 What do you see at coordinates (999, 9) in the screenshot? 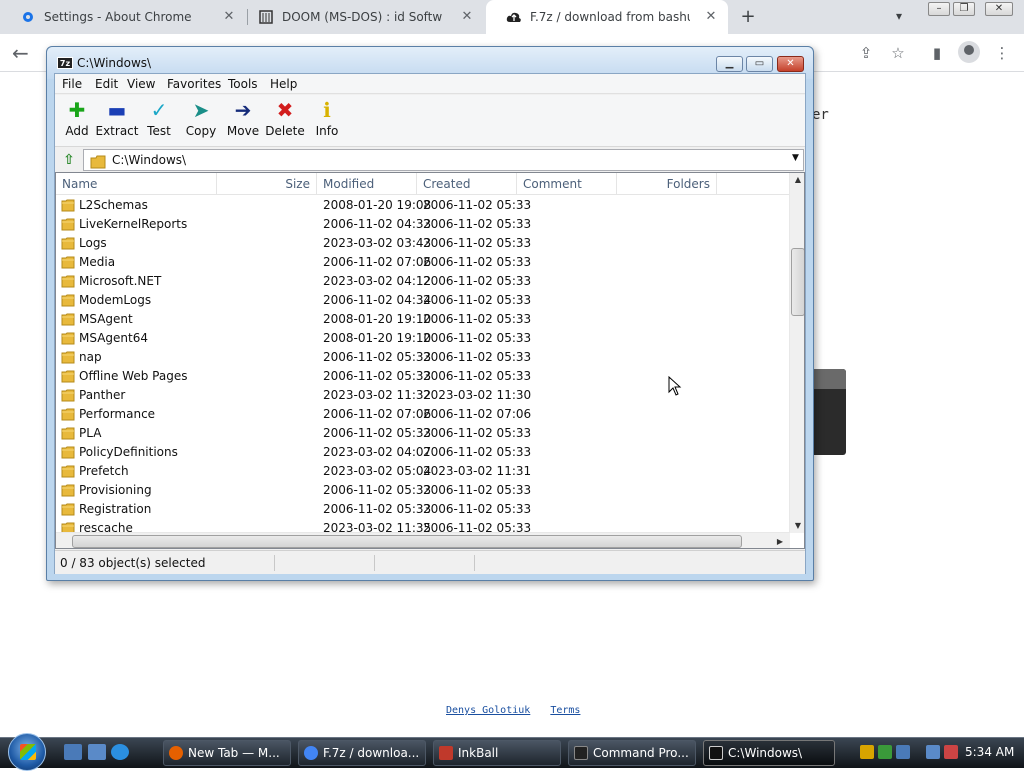
I see `close-button: ✕` at bounding box center [999, 9].